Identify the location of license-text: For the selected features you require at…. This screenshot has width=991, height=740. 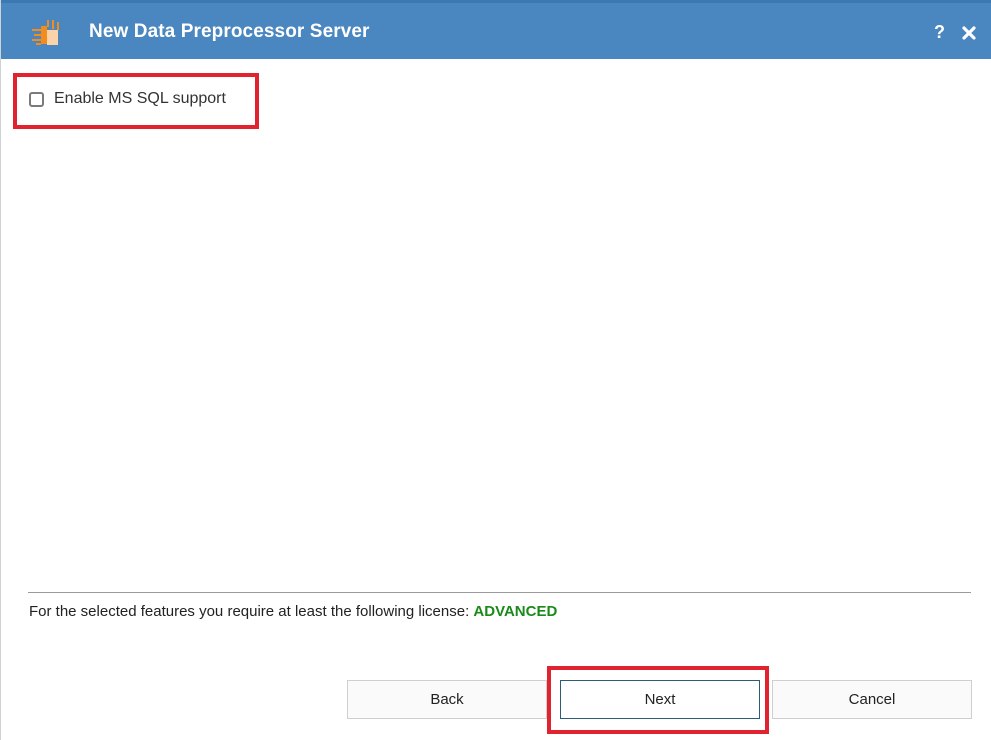
(251, 611).